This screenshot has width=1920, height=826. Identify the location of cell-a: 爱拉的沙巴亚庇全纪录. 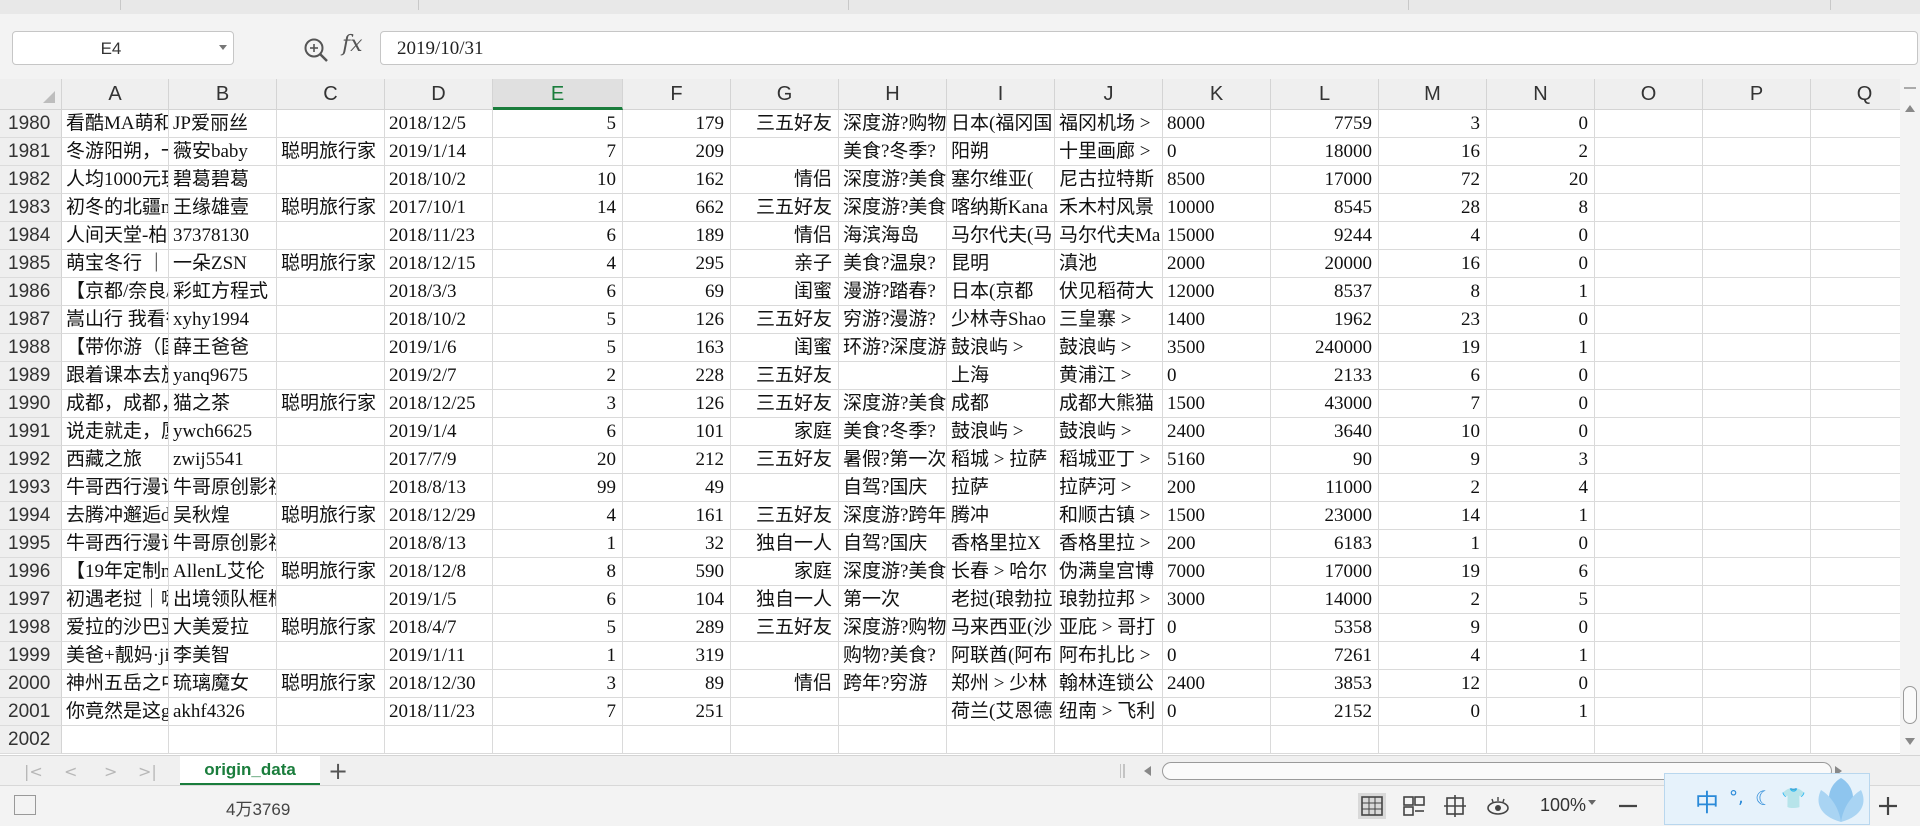
(115, 628).